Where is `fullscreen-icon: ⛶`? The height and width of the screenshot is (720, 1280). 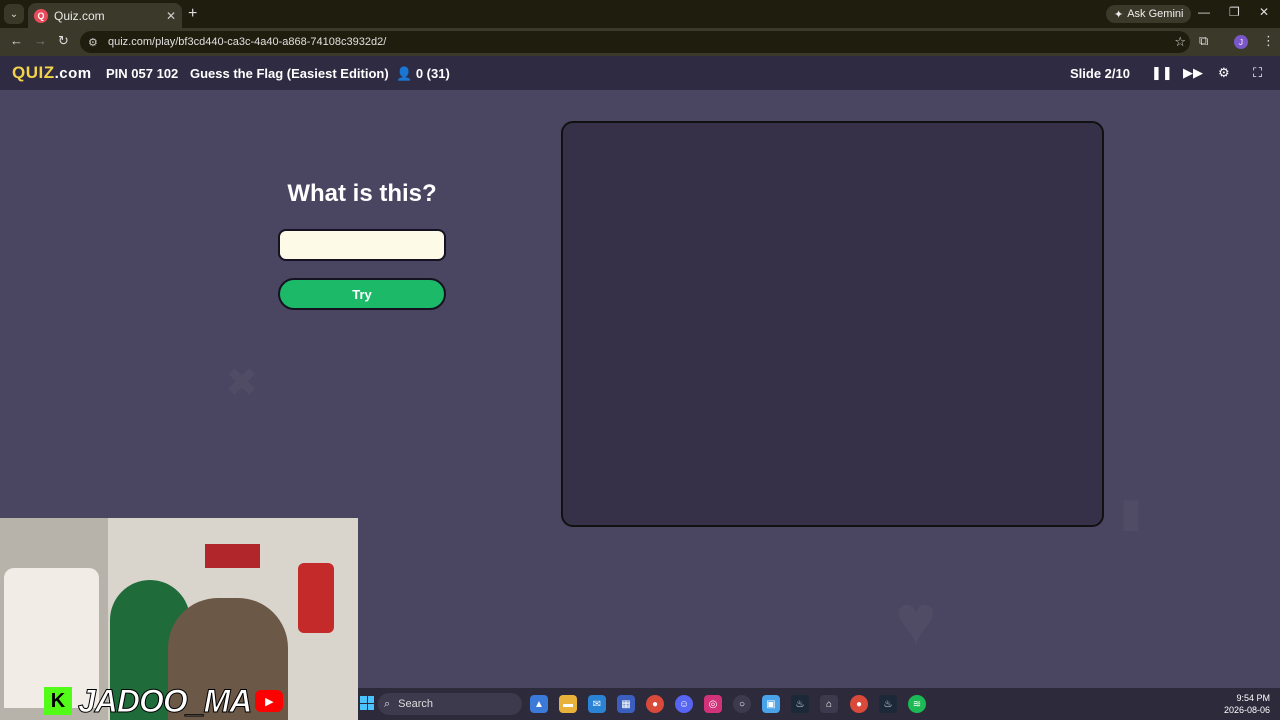 fullscreen-icon: ⛶ is located at coordinates (1257, 73).